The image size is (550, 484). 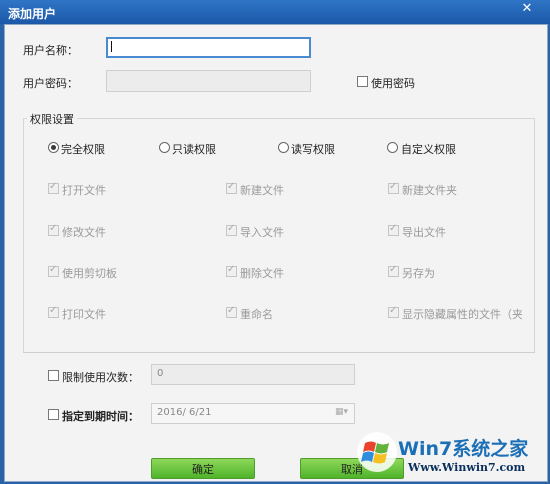 I want to click on close-icon: ✕, so click(x=527, y=8).